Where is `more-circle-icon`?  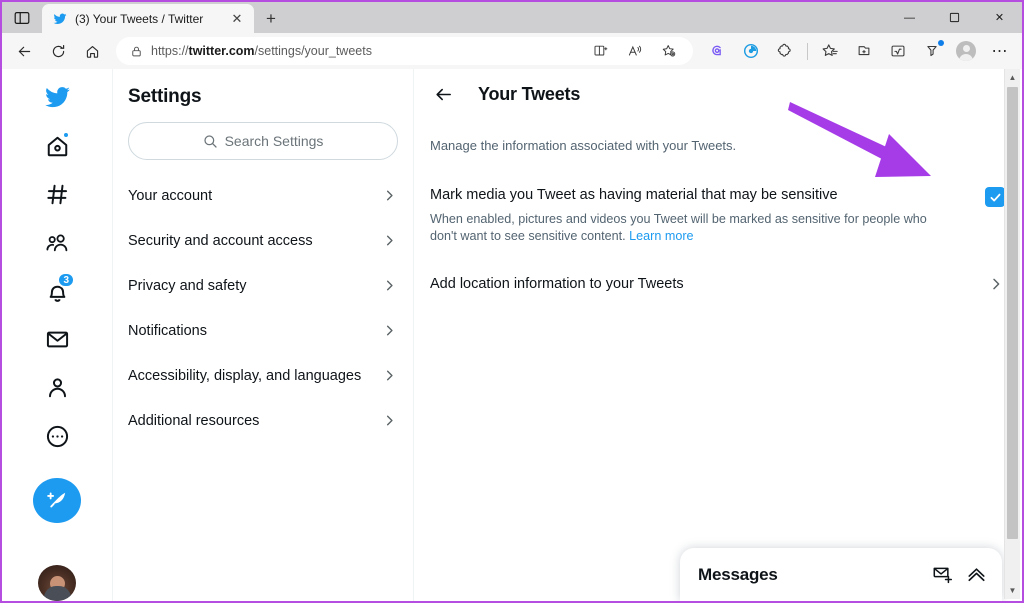 more-circle-icon is located at coordinates (57, 436).